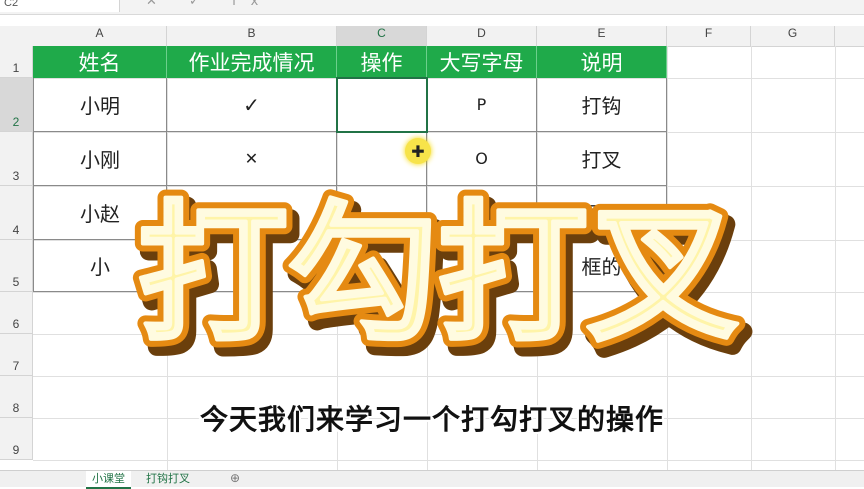 The width and height of the screenshot is (864, 489). What do you see at coordinates (16, 105) in the screenshot?
I see `row-header-2: 2` at bounding box center [16, 105].